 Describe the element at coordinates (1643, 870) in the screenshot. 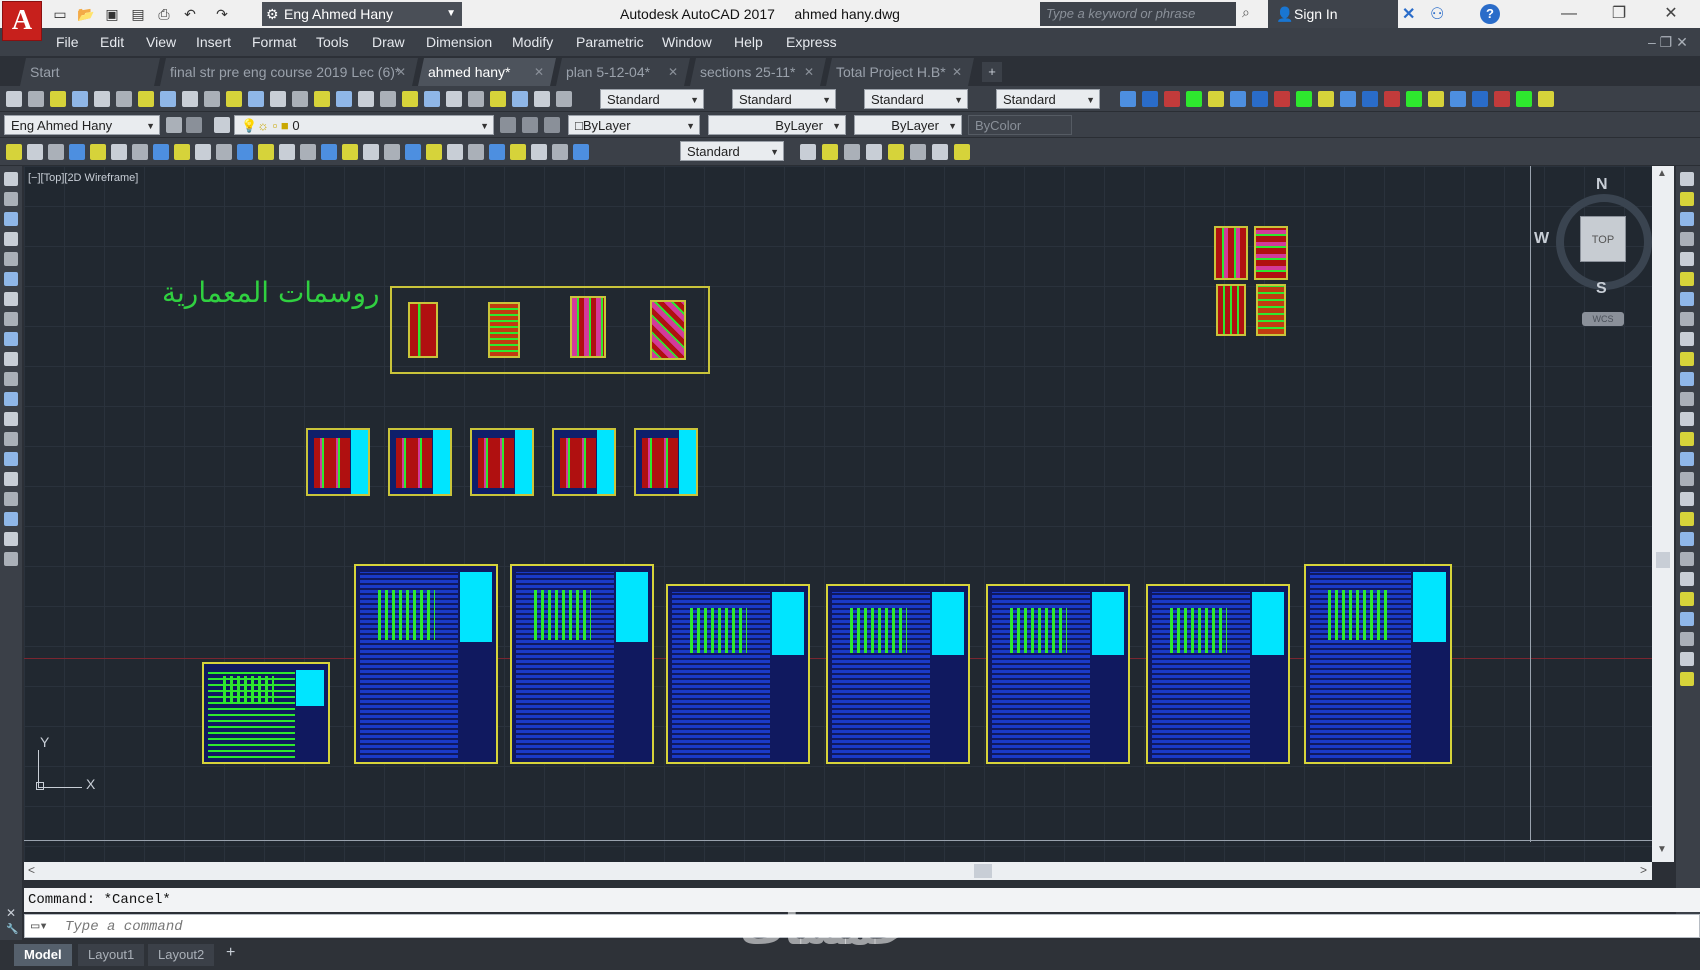

I see `scroll-right-icon: >` at that location.